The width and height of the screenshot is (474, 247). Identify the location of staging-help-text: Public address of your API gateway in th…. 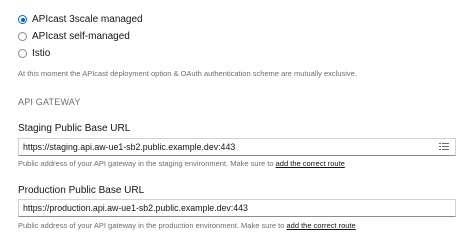
(147, 163).